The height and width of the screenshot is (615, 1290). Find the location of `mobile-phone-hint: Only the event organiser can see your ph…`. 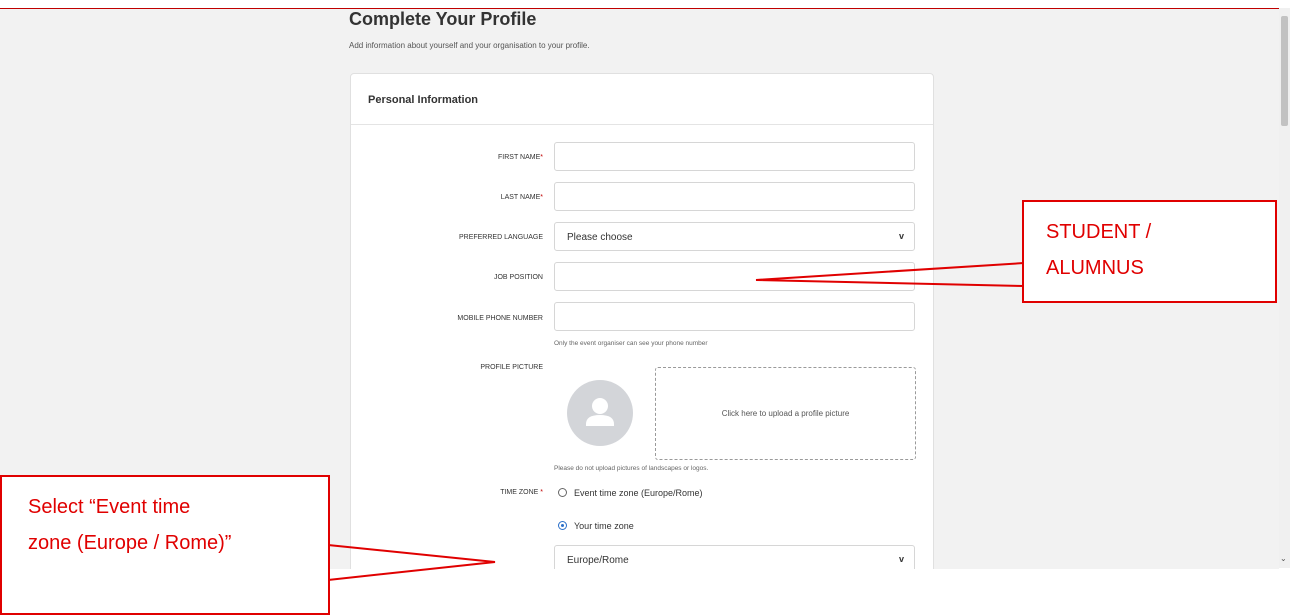

mobile-phone-hint: Only the event organiser can see your ph… is located at coordinates (631, 343).